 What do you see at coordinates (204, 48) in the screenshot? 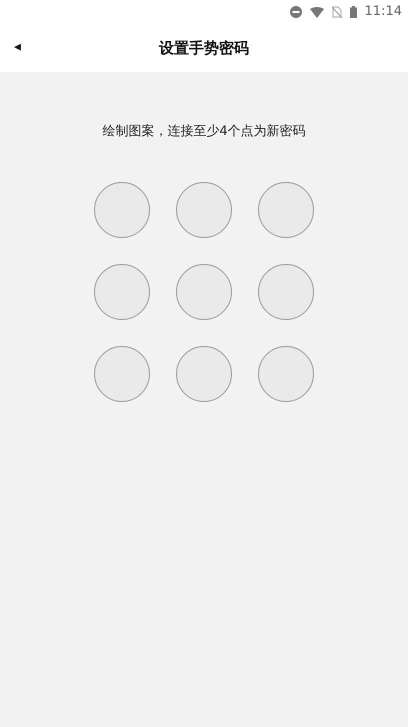
I see `page-title: 设置手势密码` at bounding box center [204, 48].